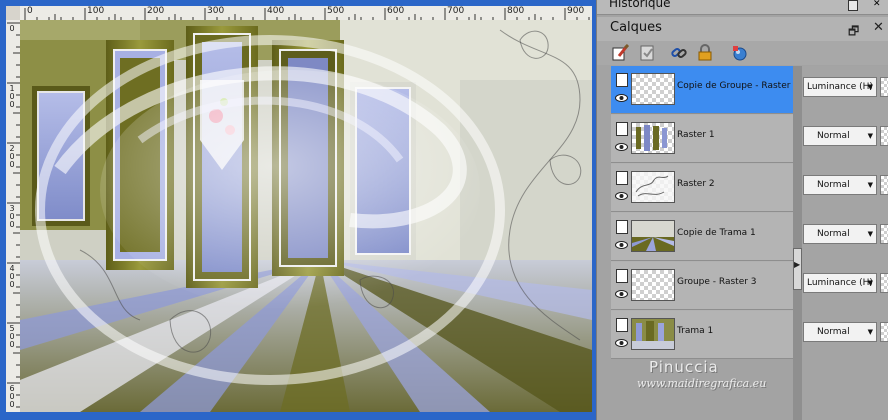 The width and height of the screenshot is (888, 420). What do you see at coordinates (647, 53) in the screenshot?
I see `layer-properties-icon` at bounding box center [647, 53].